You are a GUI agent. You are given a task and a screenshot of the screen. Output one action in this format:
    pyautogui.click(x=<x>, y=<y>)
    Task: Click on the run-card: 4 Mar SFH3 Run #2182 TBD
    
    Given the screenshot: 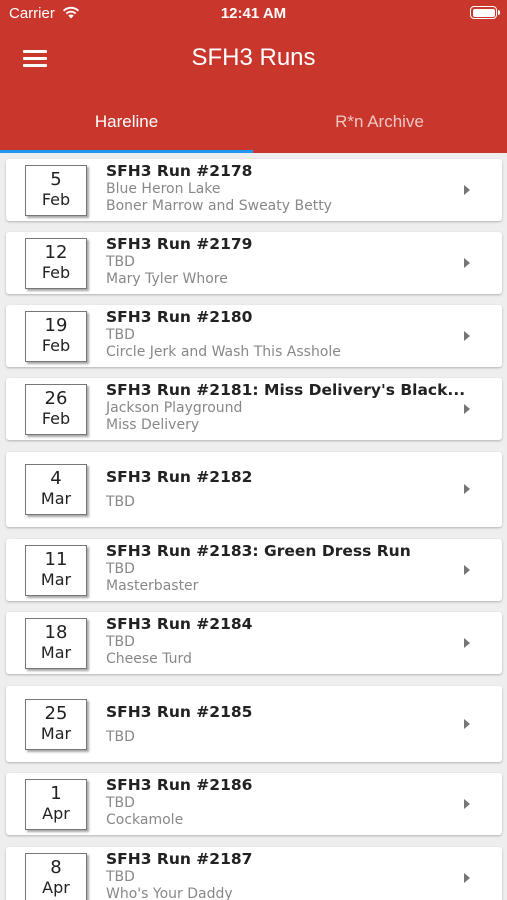 What is the action you would take?
    pyautogui.click(x=254, y=489)
    